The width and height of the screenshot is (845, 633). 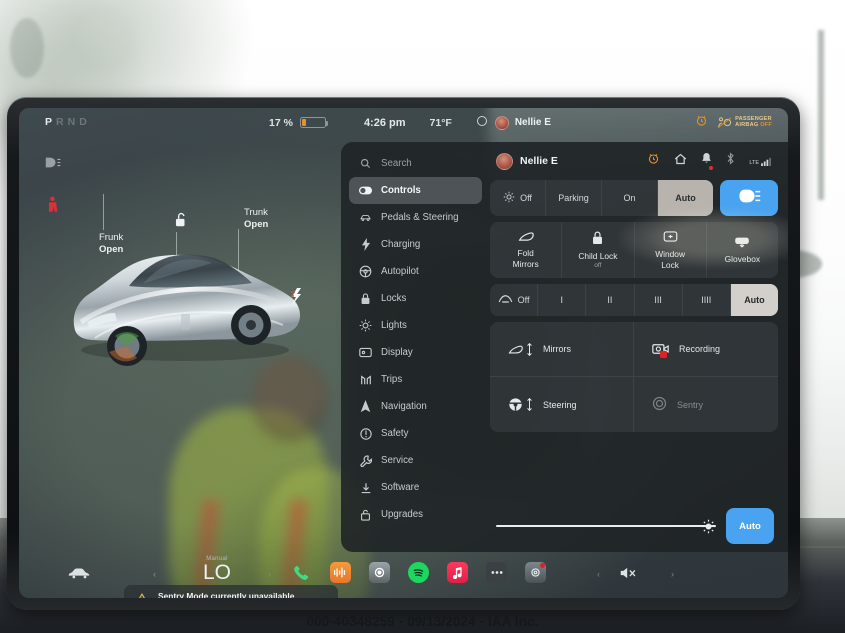 I want to click on sidebar-item-locks: Locks, so click(x=415, y=298).